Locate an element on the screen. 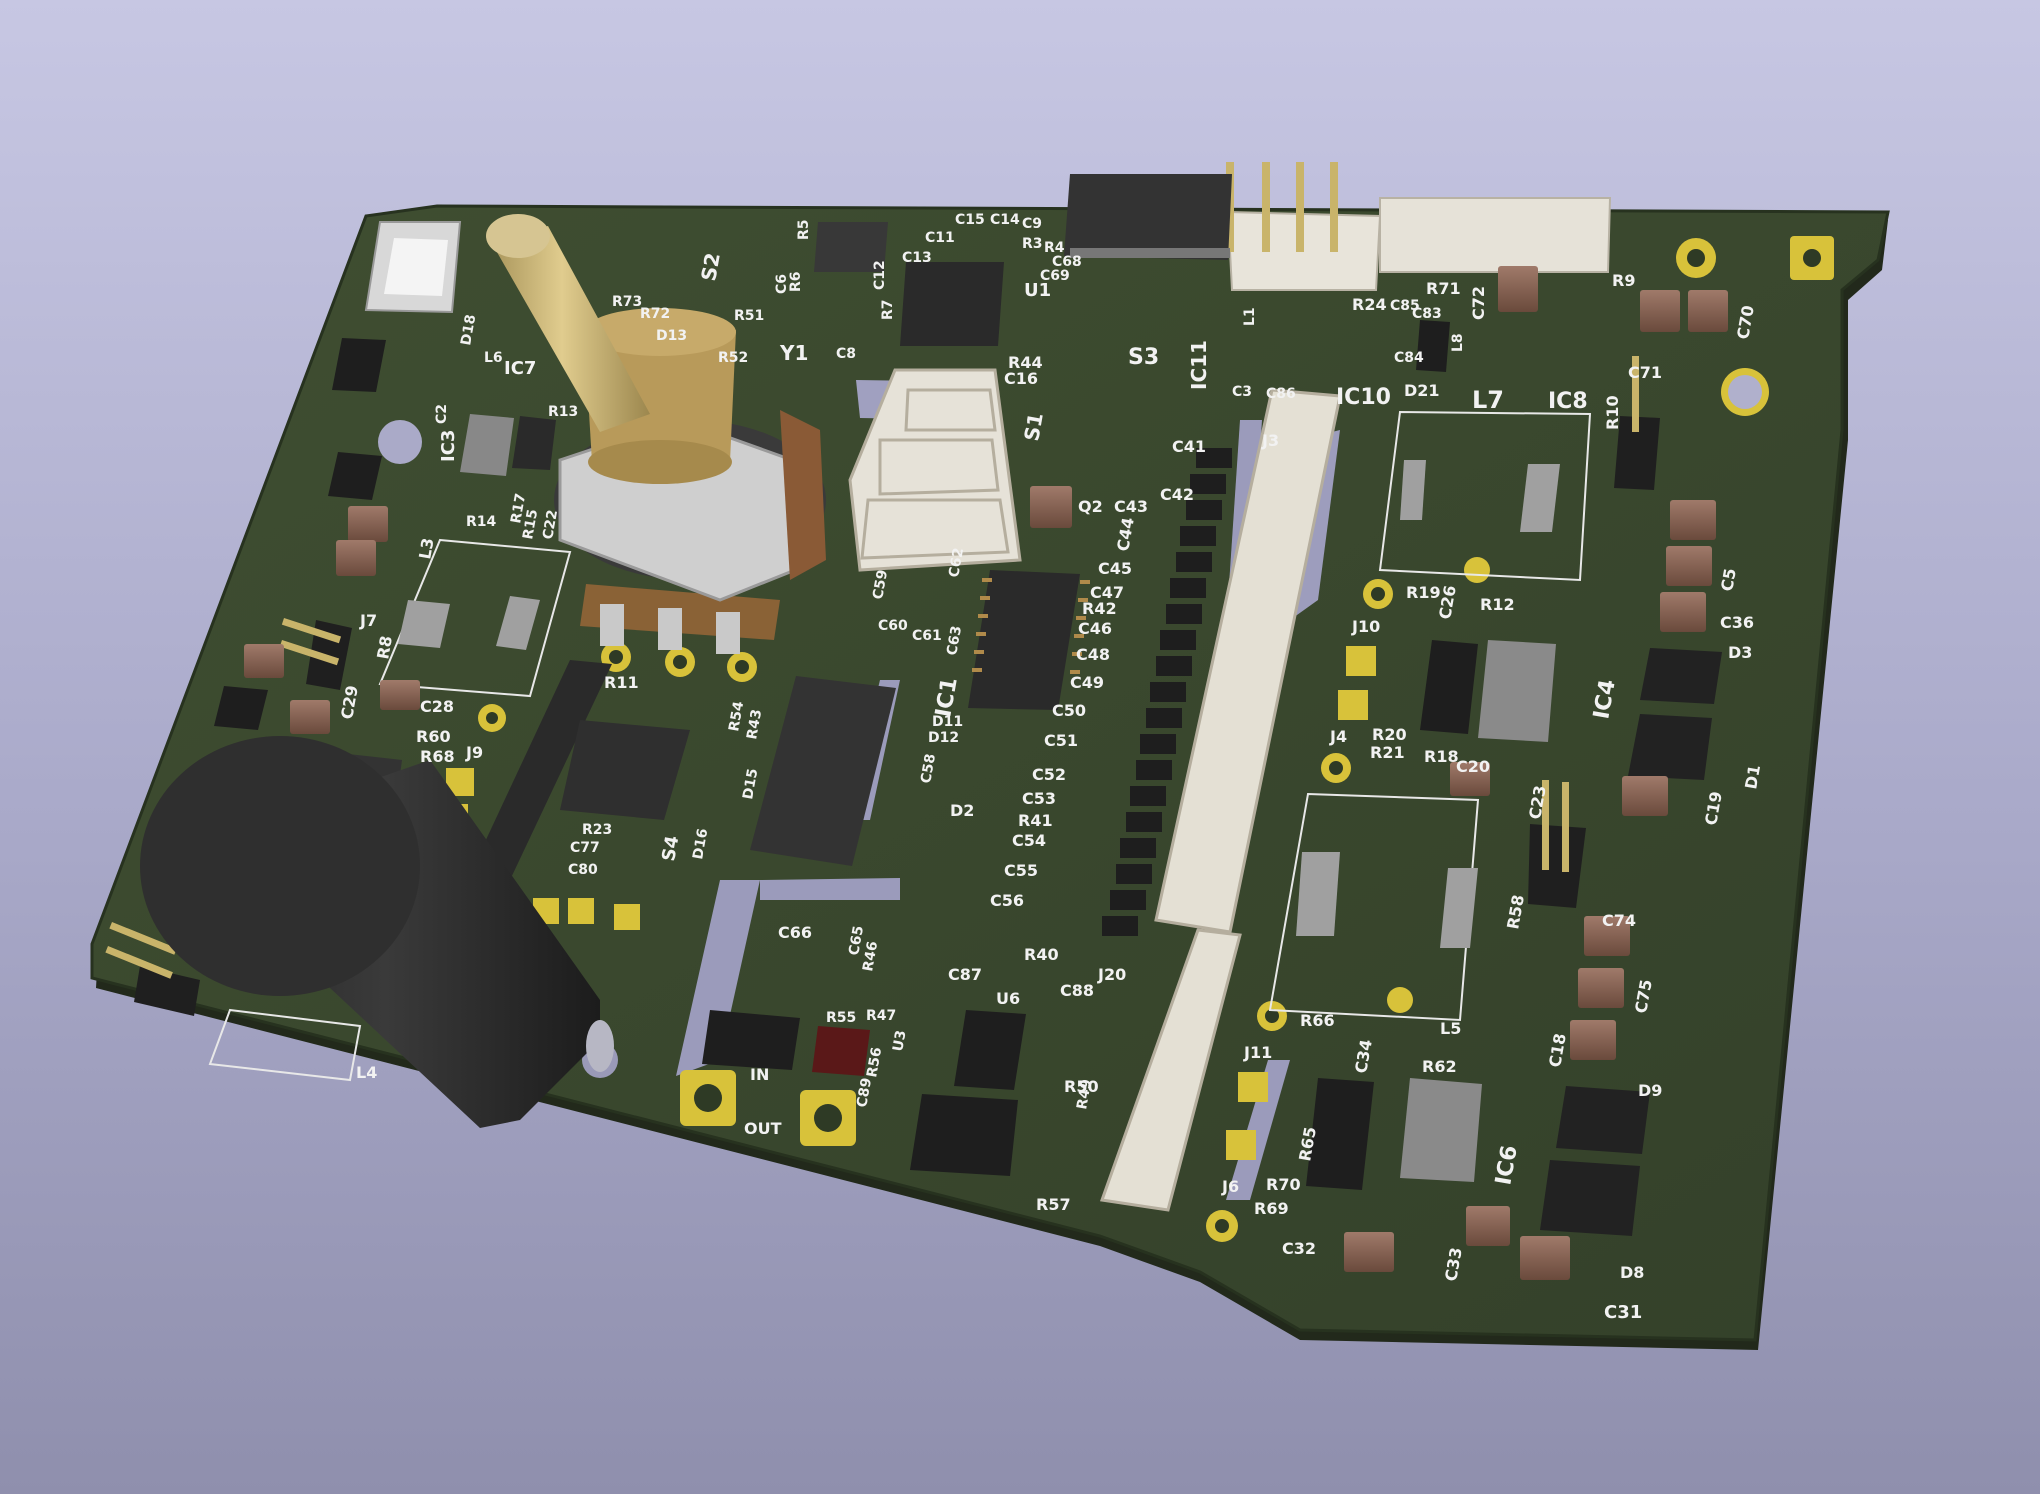  silkscreen-label-c84: C84 is located at coordinates (1409, 358).